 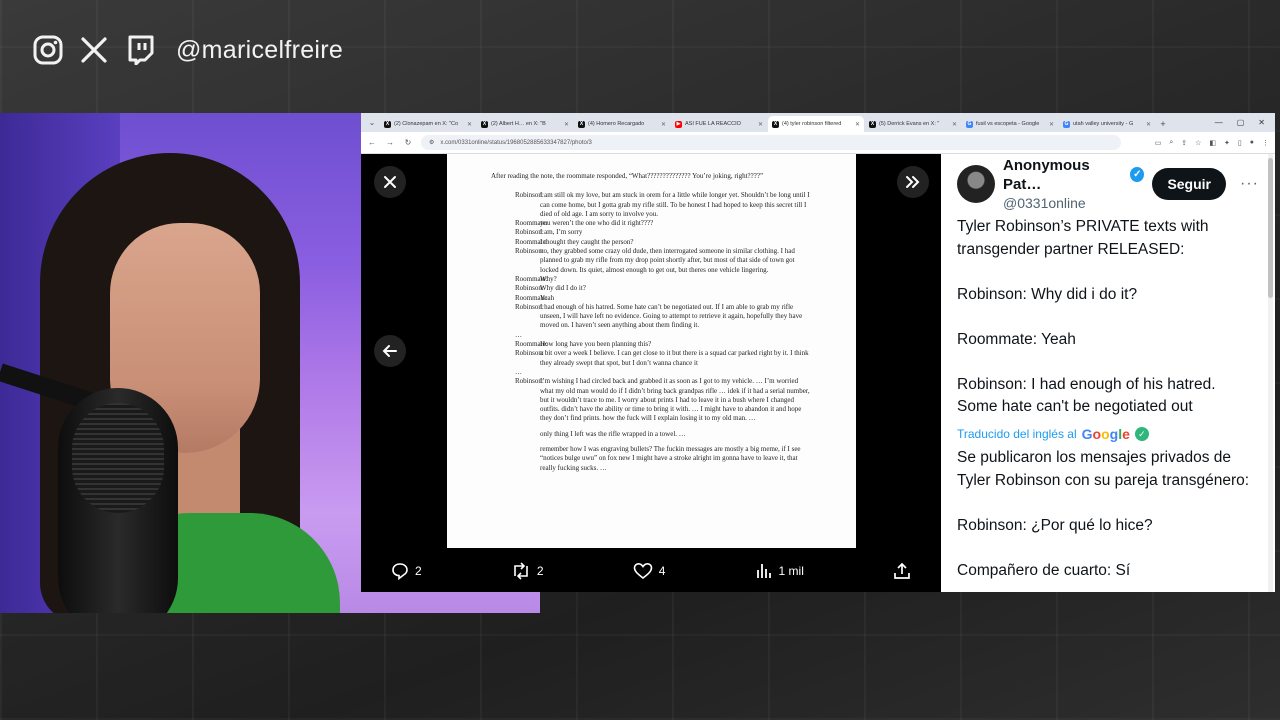 I want to click on avatar, so click(x=976, y=184).